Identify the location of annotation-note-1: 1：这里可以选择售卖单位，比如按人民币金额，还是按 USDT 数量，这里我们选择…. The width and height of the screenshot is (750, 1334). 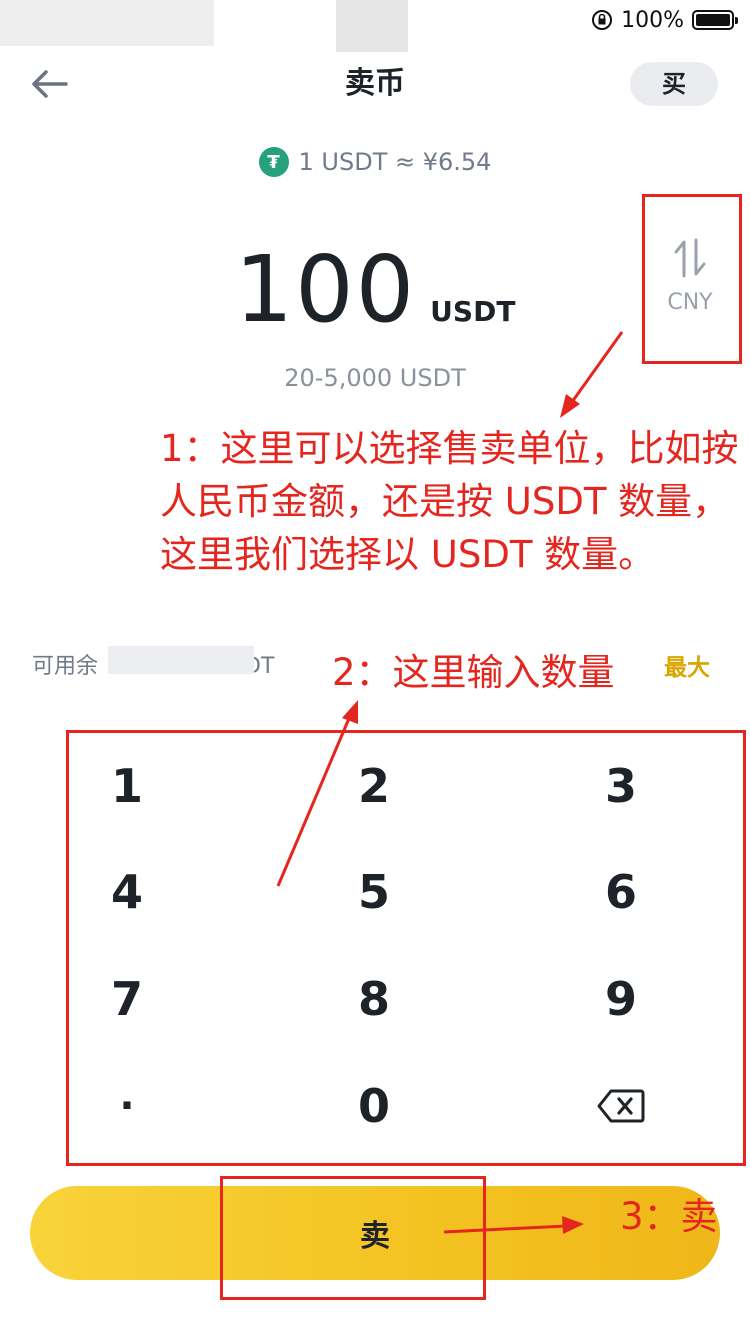
(449, 501).